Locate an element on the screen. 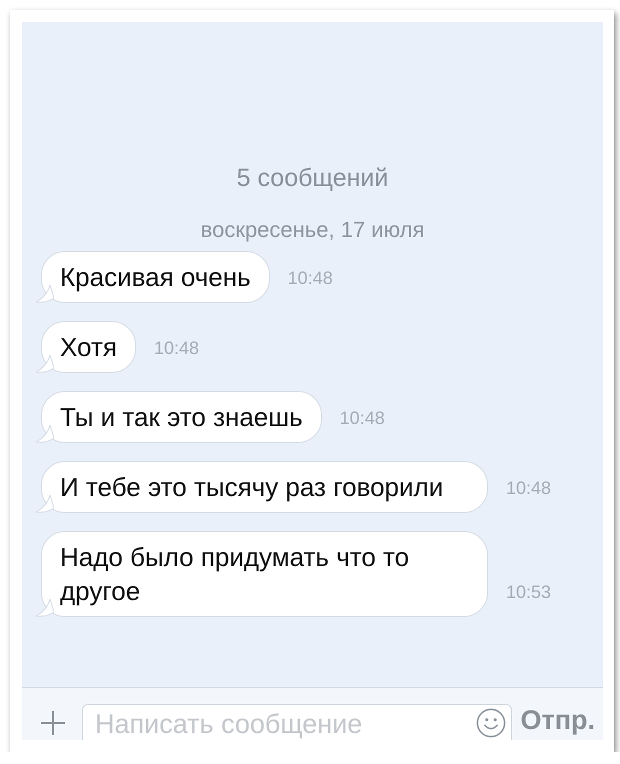 The image size is (620, 764). message-bubble: Хотя is located at coordinates (88, 347).